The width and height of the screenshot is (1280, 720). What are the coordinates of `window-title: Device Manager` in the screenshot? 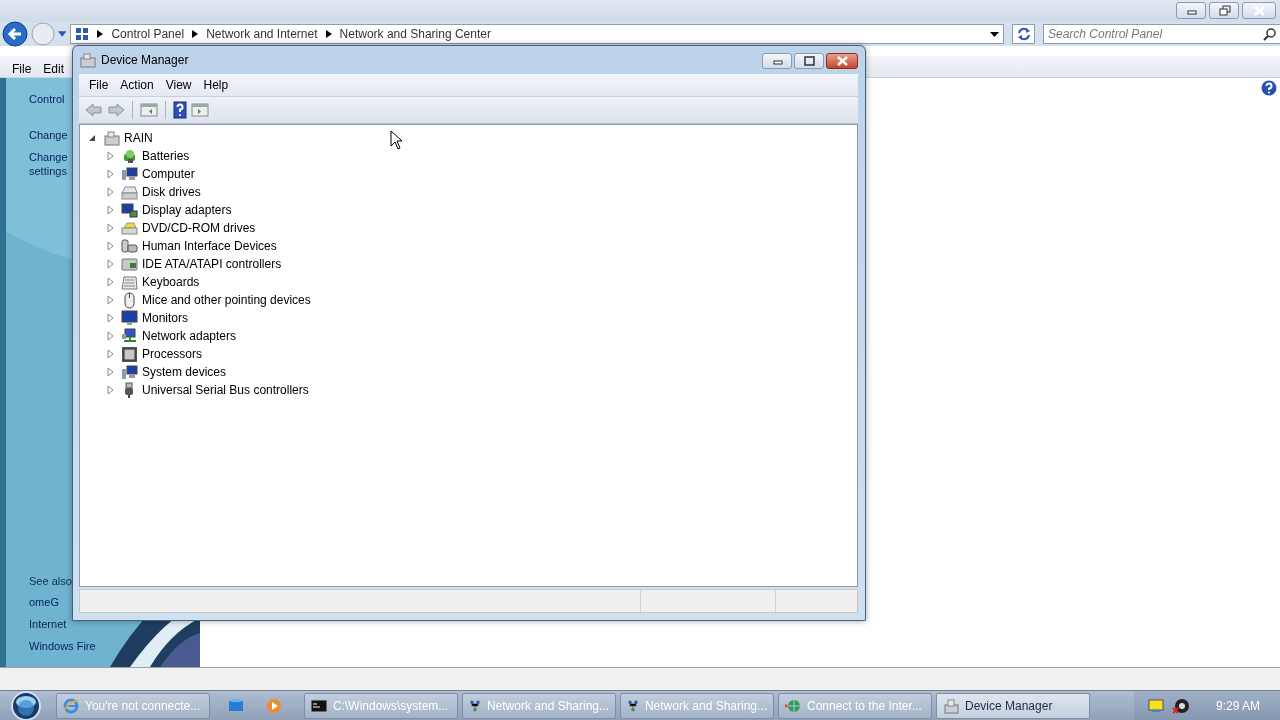 It's located at (145, 60).